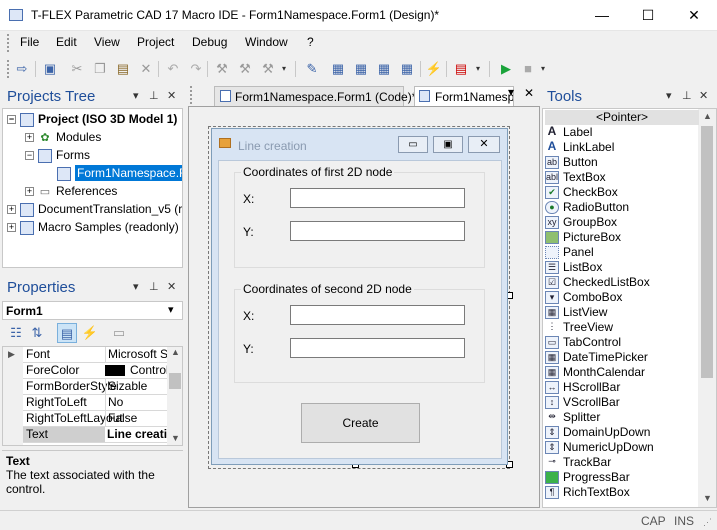  I want to click on tool-splitter: ⇹ Splitter, so click(572, 417).